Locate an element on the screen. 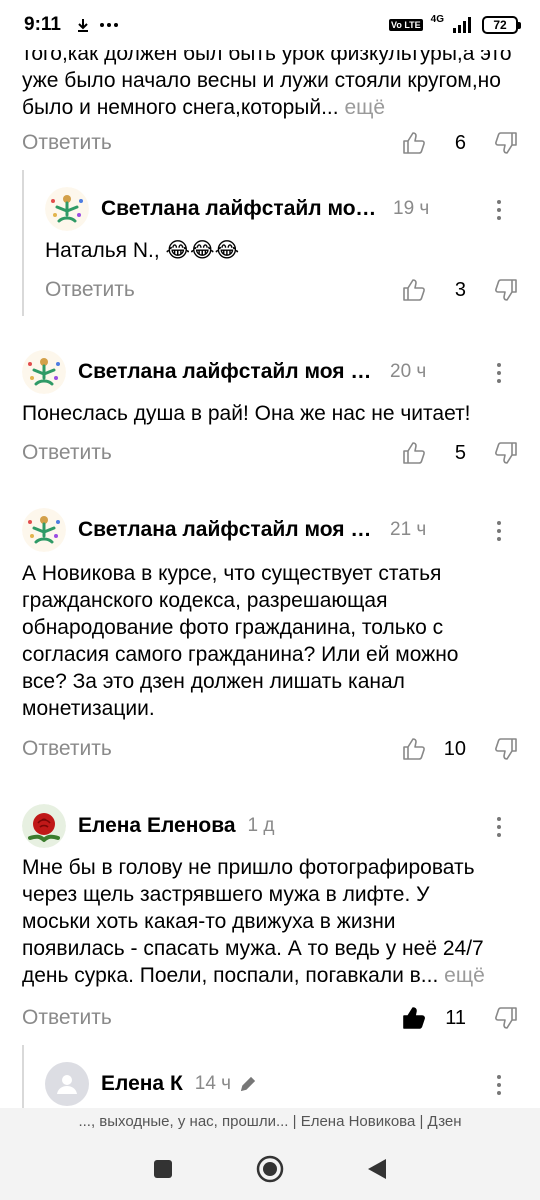  rose-avatar-icon is located at coordinates (44, 826).